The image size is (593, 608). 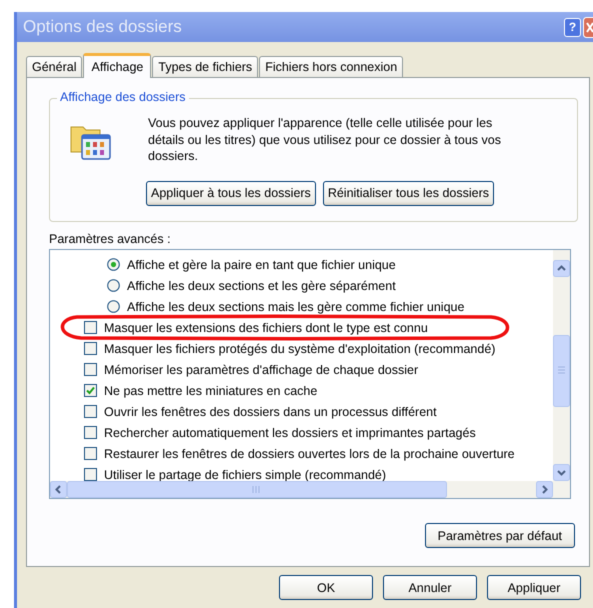 What do you see at coordinates (295, 307) in the screenshot?
I see `option-label: Affiche les deux sections mais les gère comme fichier unique` at bounding box center [295, 307].